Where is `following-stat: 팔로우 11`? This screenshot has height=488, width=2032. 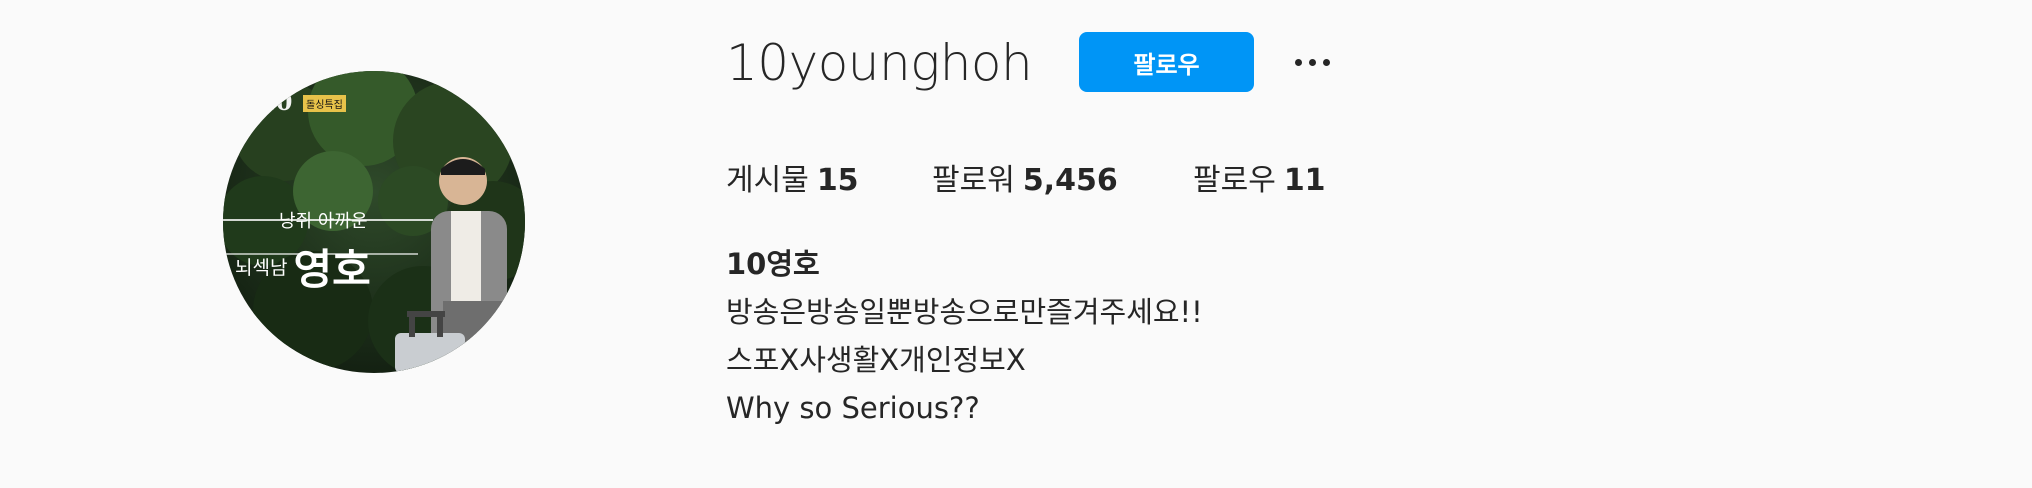 following-stat: 팔로우 11 is located at coordinates (1259, 177).